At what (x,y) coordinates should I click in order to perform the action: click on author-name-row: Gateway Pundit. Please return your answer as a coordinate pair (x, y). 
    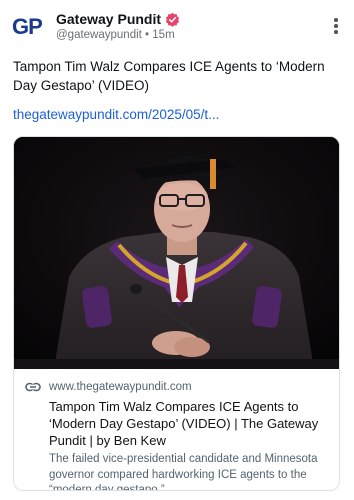
    Looking at the image, I should click on (118, 19).